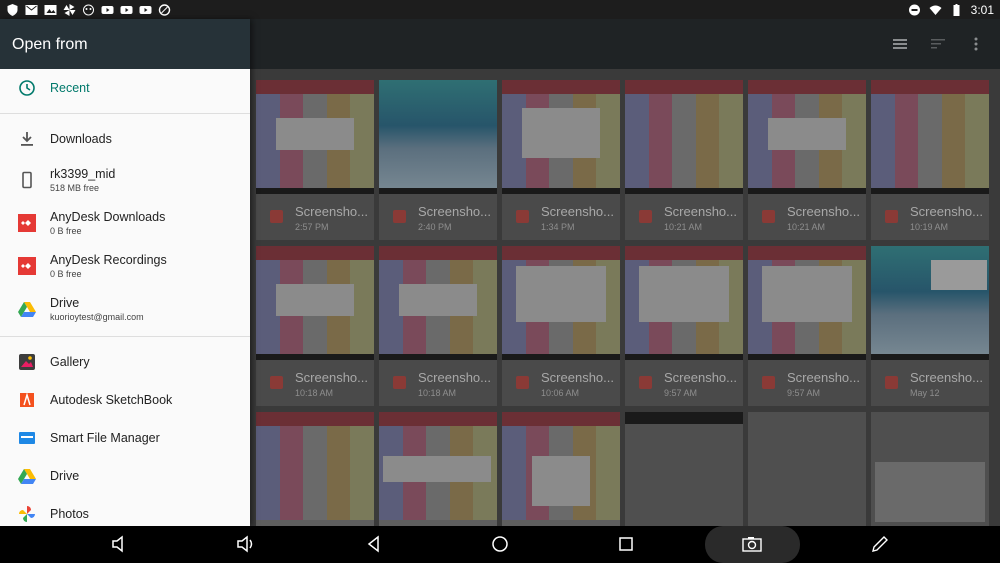 The image size is (1000, 563). Describe the element at coordinates (125, 88) in the screenshot. I see `drawer-item-recent: Recent` at that location.